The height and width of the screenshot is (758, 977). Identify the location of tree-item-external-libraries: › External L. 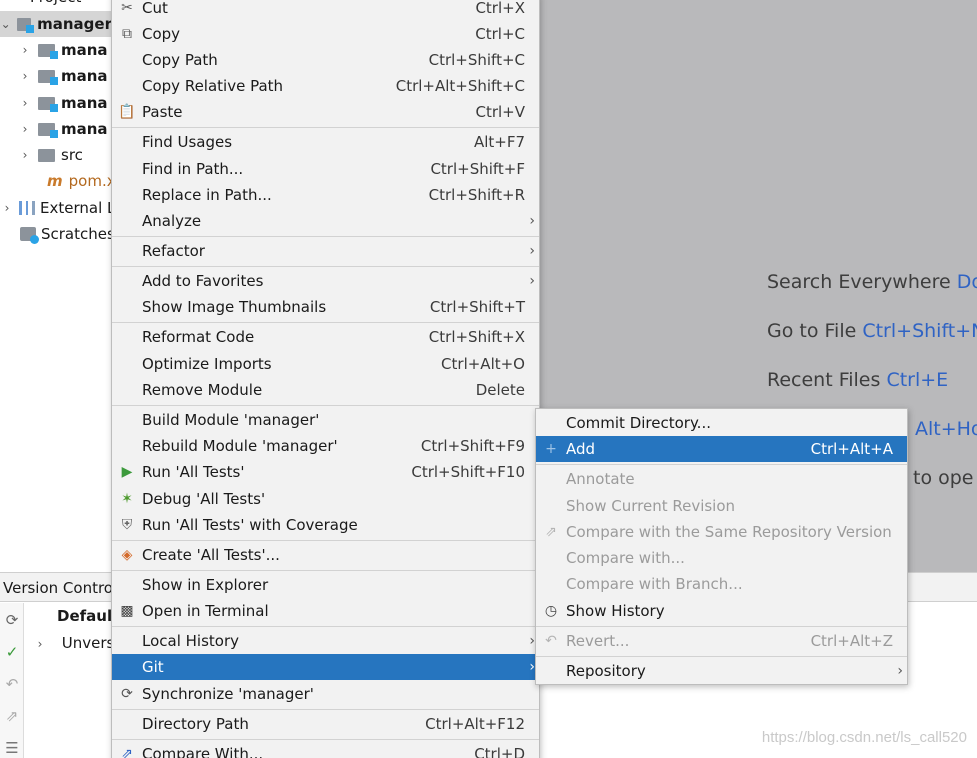
(56, 208).